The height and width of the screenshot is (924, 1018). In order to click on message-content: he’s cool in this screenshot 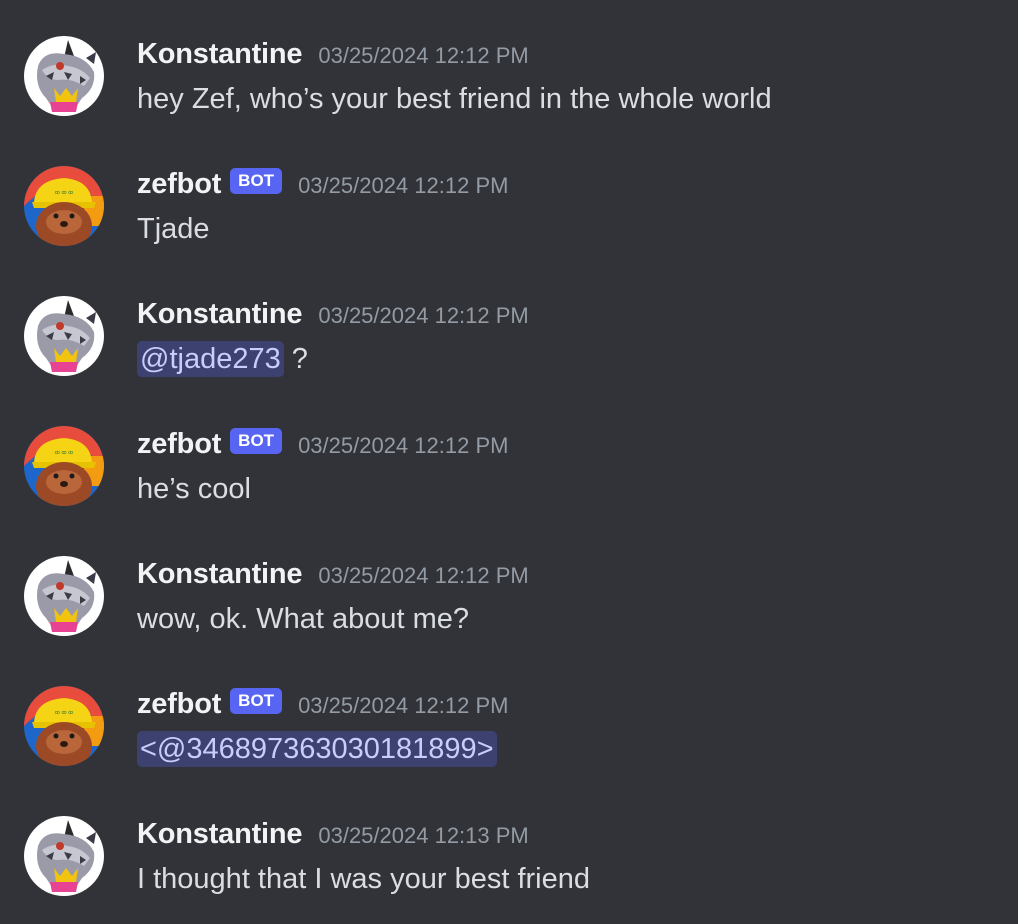, I will do `click(194, 489)`.